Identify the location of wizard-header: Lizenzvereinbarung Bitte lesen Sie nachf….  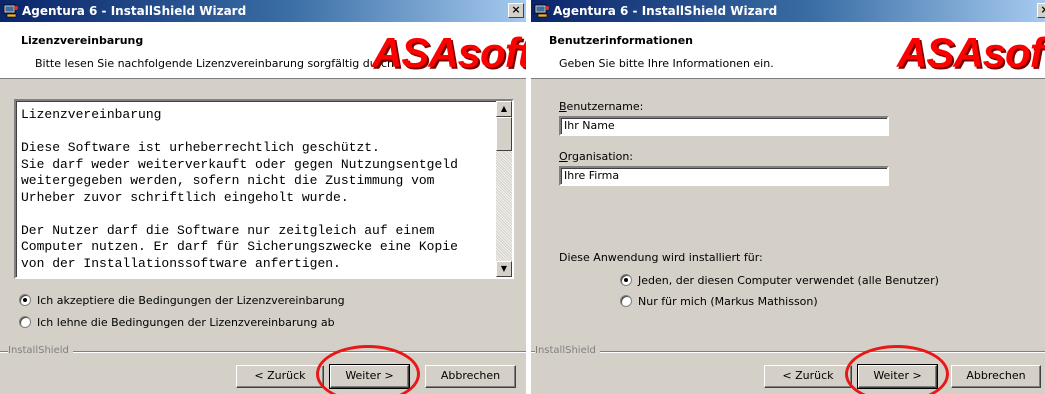
(263, 50).